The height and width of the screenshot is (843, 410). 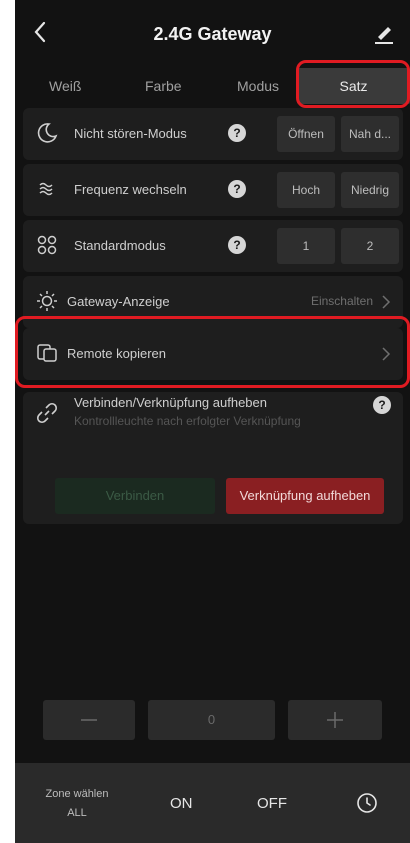 What do you see at coordinates (370, 190) in the screenshot?
I see `freq-low-button: Niedrig` at bounding box center [370, 190].